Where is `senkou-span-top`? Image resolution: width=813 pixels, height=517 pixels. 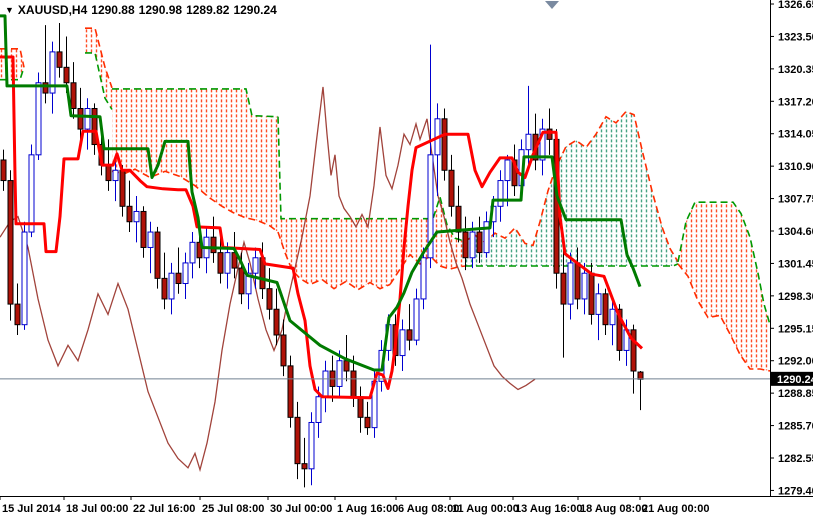
senkou-span-top is located at coordinates (333, 168).